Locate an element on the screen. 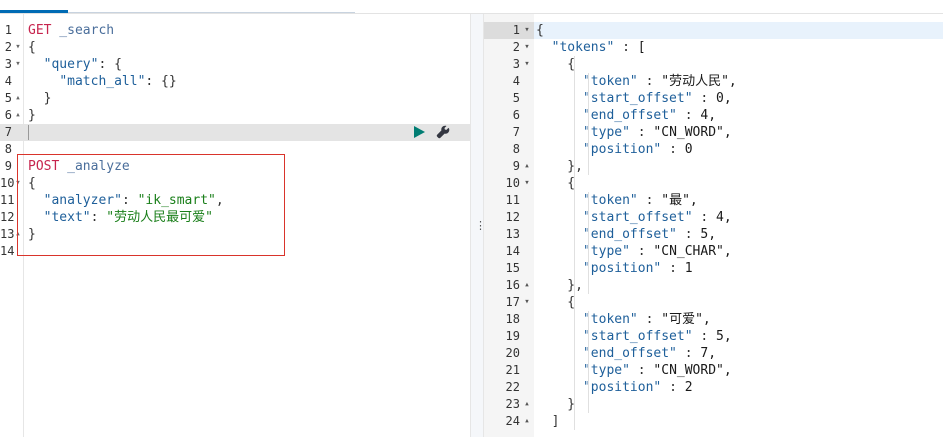 The image size is (943, 437). response-line: 2 ▾ "tokens" : [ is located at coordinates (713, 47).